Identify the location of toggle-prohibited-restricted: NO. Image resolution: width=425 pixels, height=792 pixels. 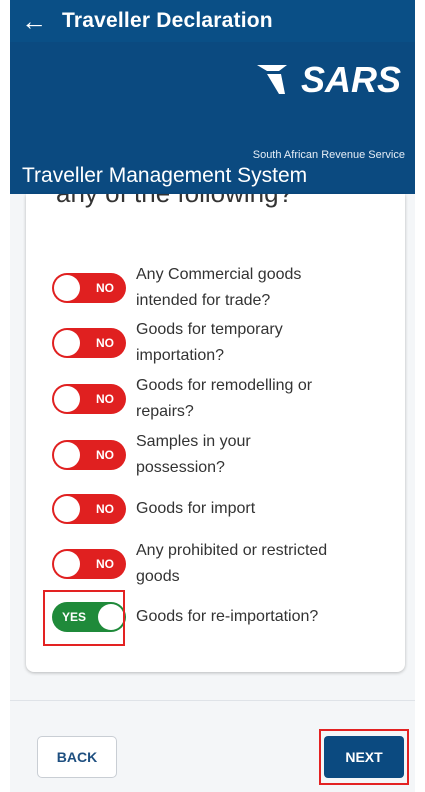
(89, 564).